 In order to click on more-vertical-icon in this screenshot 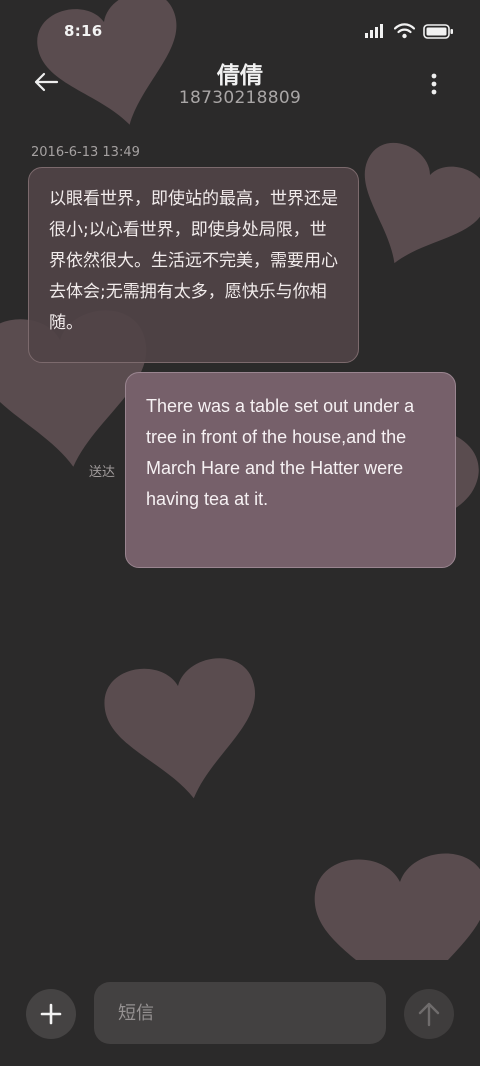, I will do `click(434, 84)`.